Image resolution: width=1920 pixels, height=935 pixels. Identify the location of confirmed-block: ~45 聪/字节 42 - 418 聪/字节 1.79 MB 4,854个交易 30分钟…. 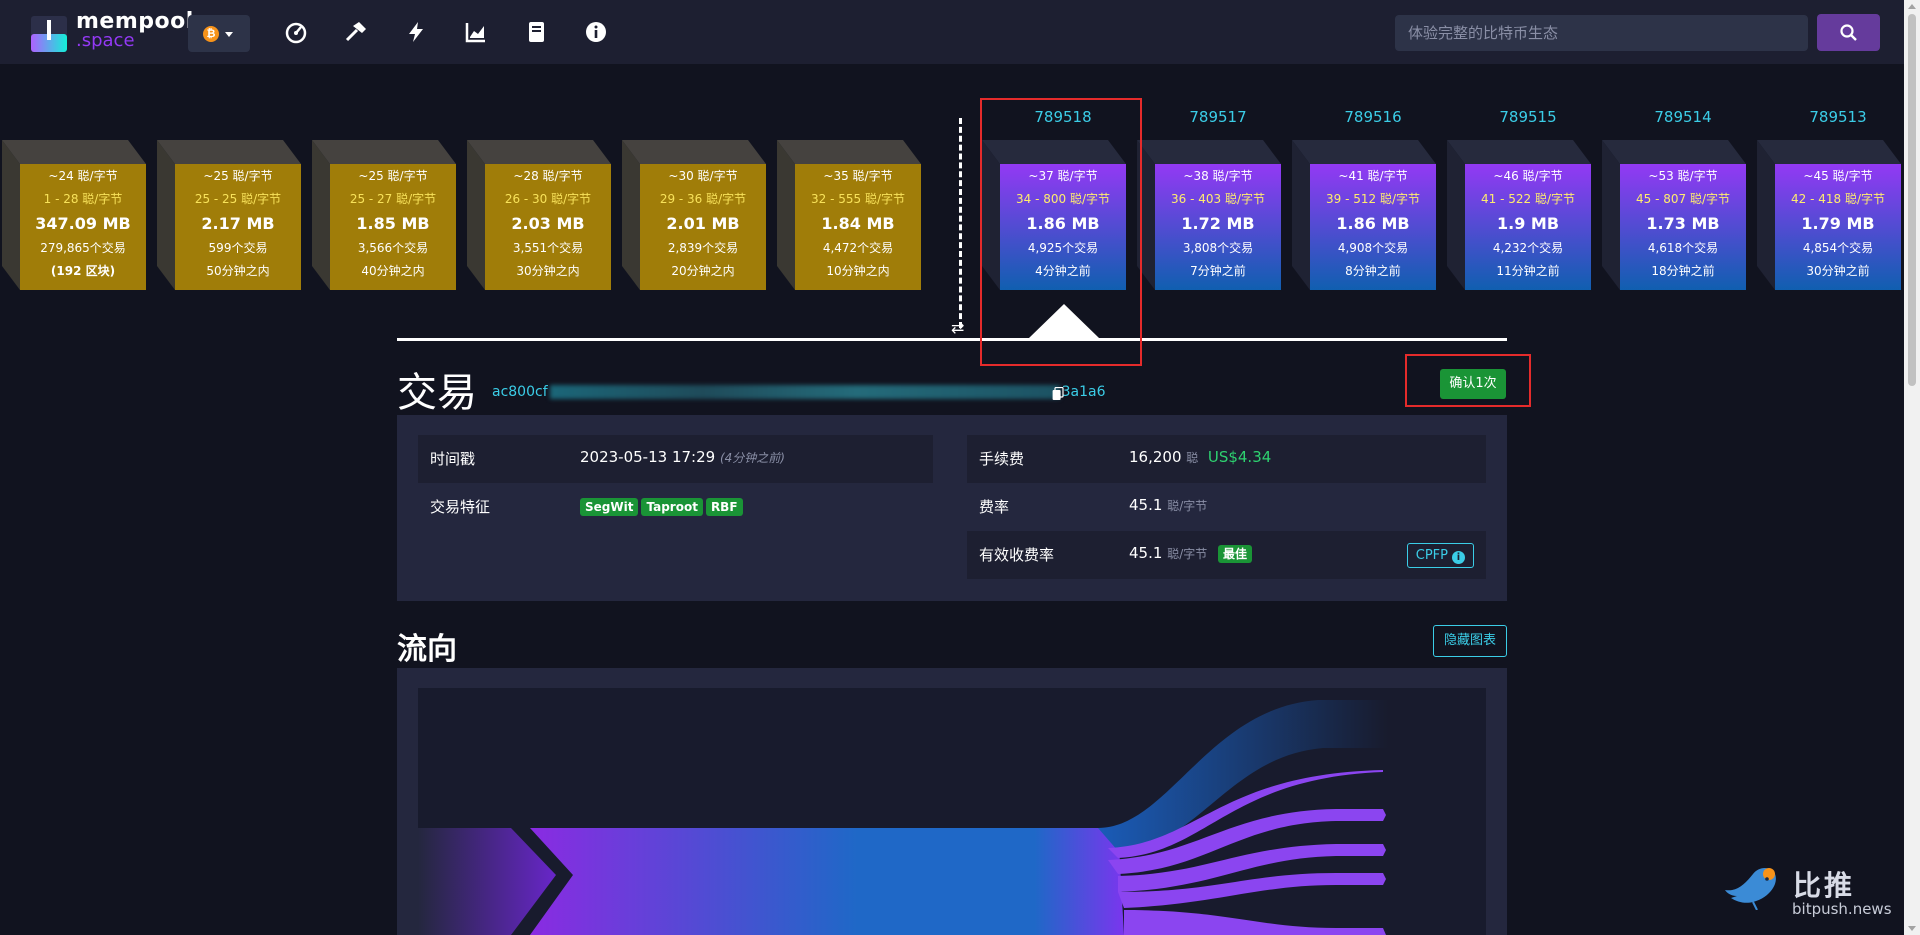
(1829, 215).